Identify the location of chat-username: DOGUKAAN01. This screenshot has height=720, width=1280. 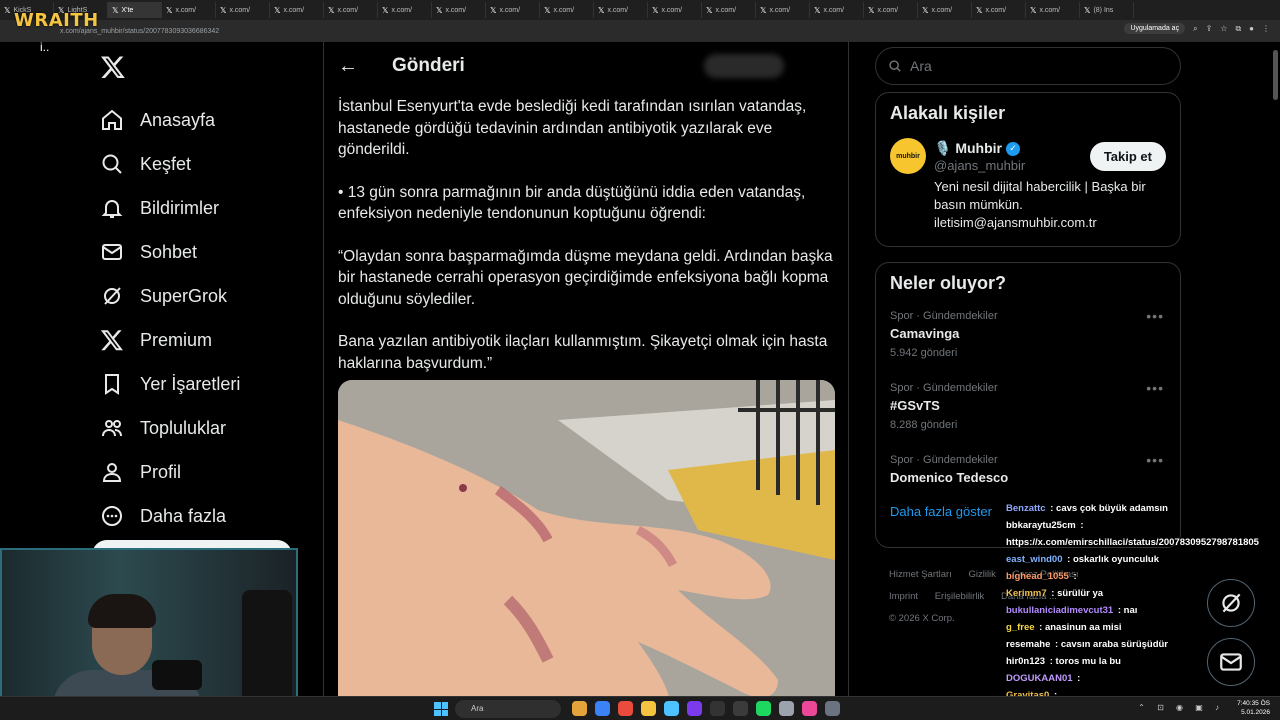
(1039, 678).